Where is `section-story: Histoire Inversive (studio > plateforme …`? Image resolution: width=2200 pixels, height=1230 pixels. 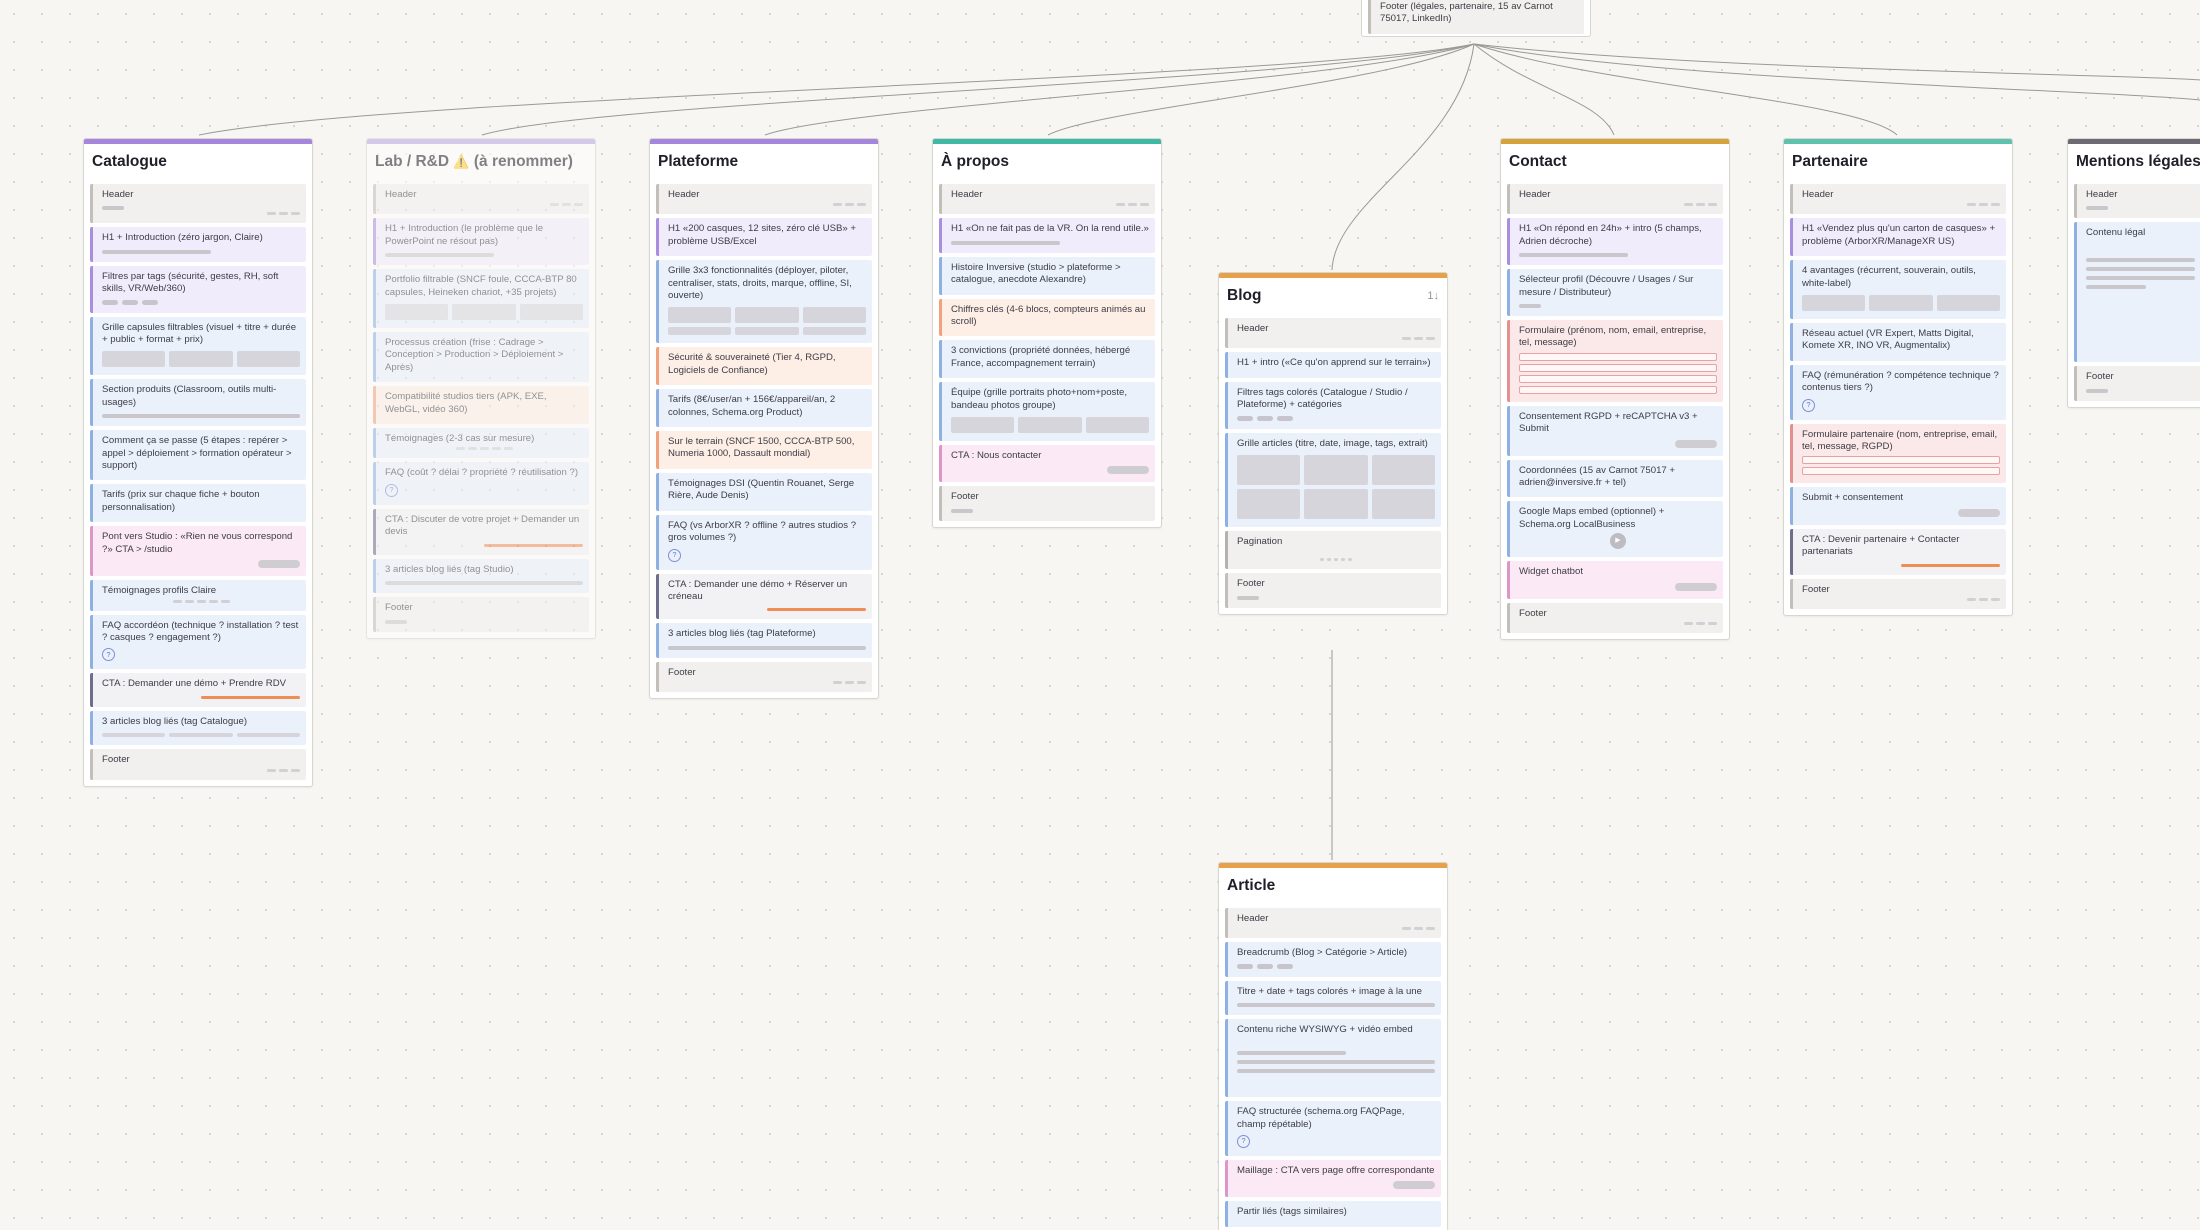
section-story: Histoire Inversive (studio > plateforme … is located at coordinates (1047, 275).